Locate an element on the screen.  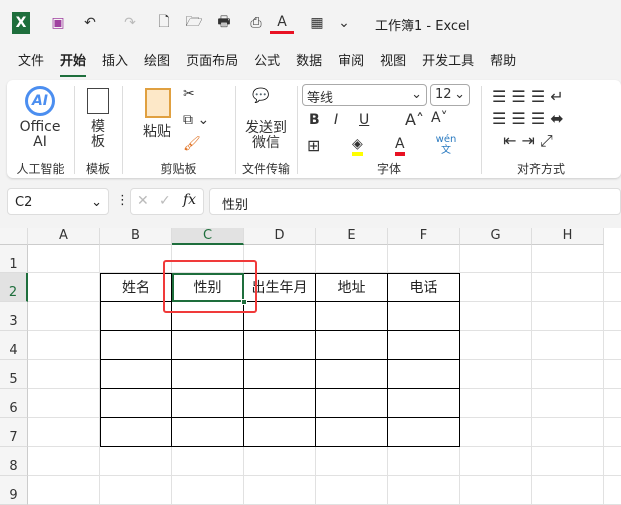
row-header-2: 2 is located at coordinates (14, 287).